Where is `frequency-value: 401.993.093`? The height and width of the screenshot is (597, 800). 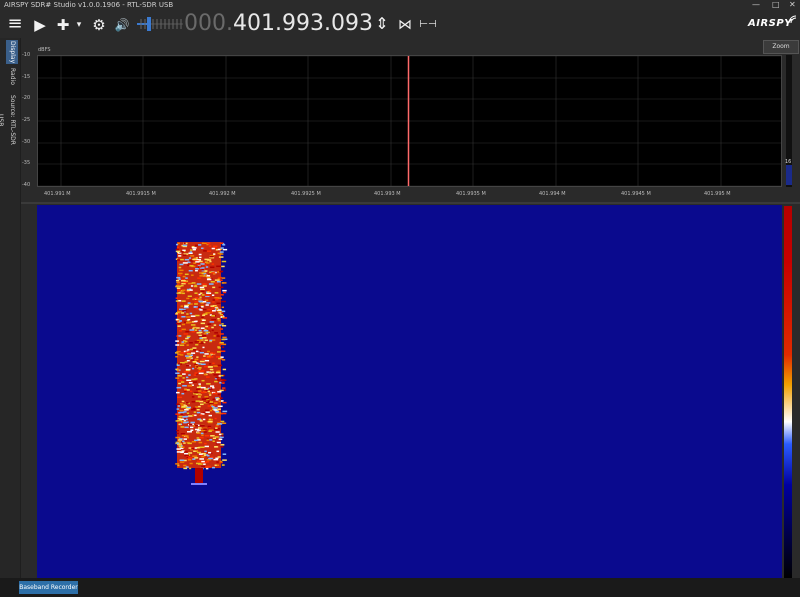
frequency-value: 401.993.093 is located at coordinates (302, 23).